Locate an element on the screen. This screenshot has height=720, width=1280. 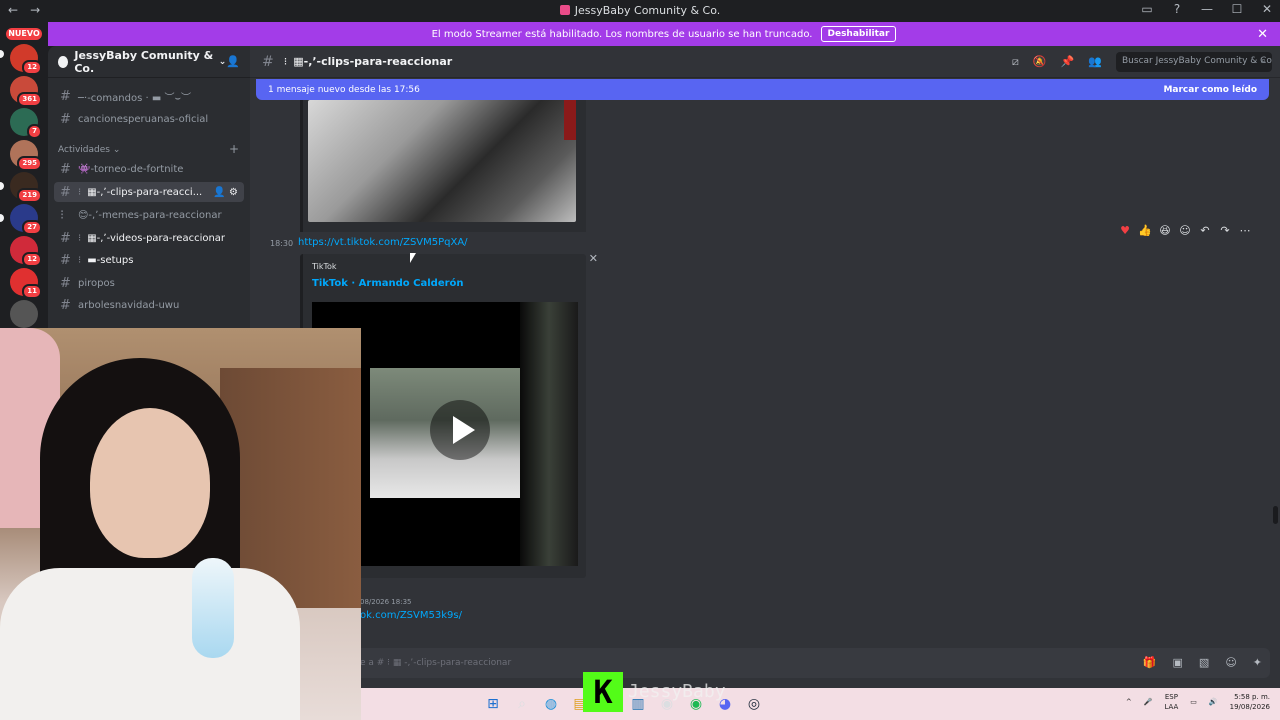
sticker-icon: ▧ is located at coordinates (1204, 662).